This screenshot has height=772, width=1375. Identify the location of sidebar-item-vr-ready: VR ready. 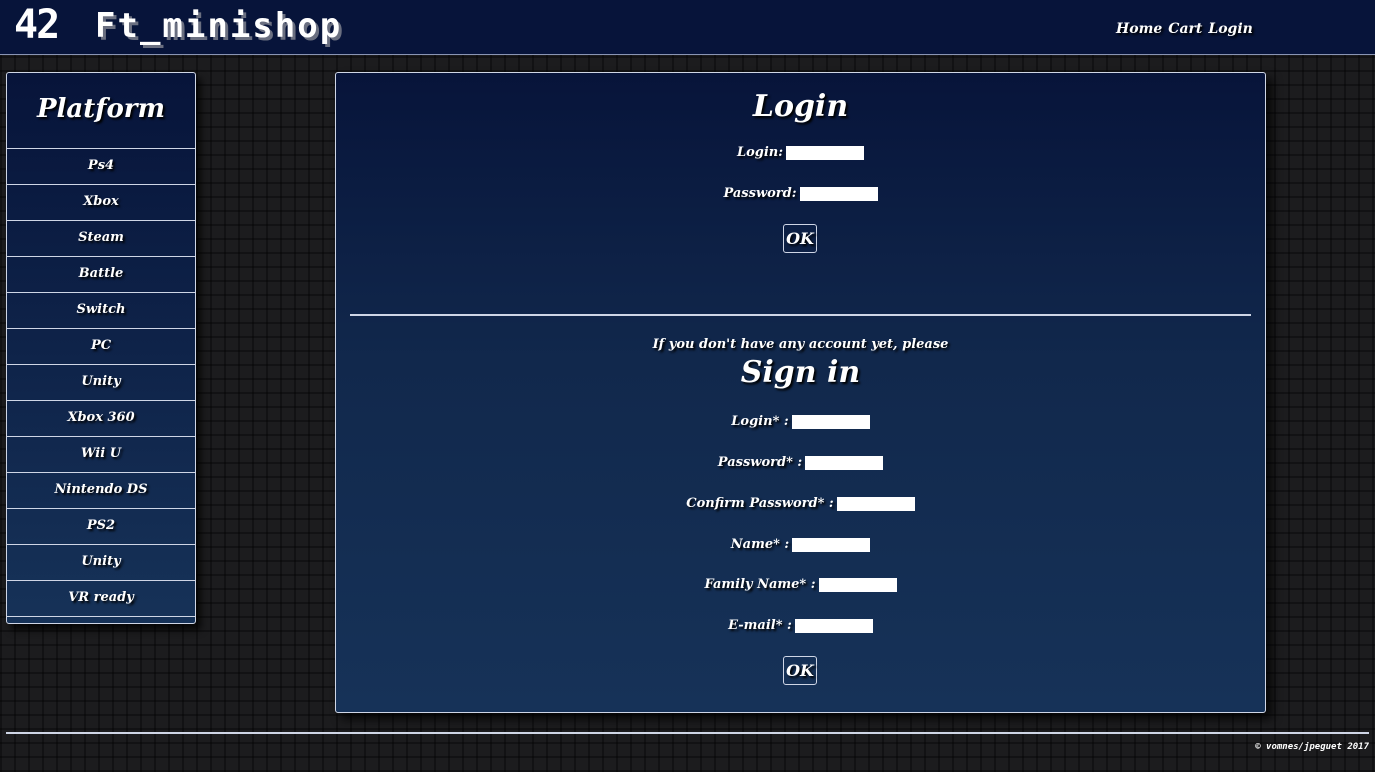
(101, 599).